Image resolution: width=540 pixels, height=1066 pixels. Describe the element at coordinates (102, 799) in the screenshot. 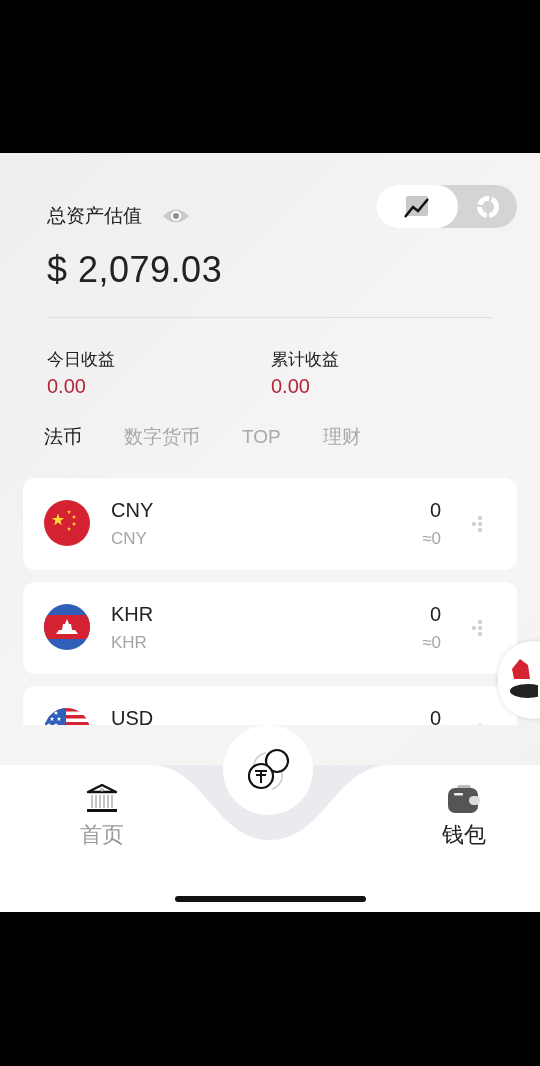

I see `bank-icon` at that location.